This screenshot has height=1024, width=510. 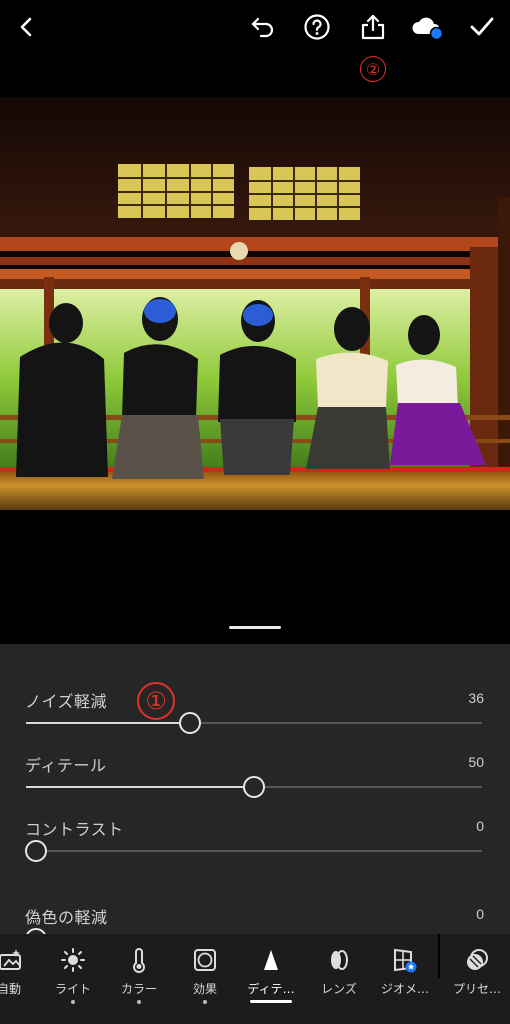 I want to click on done-check-icon, so click(x=482, y=27).